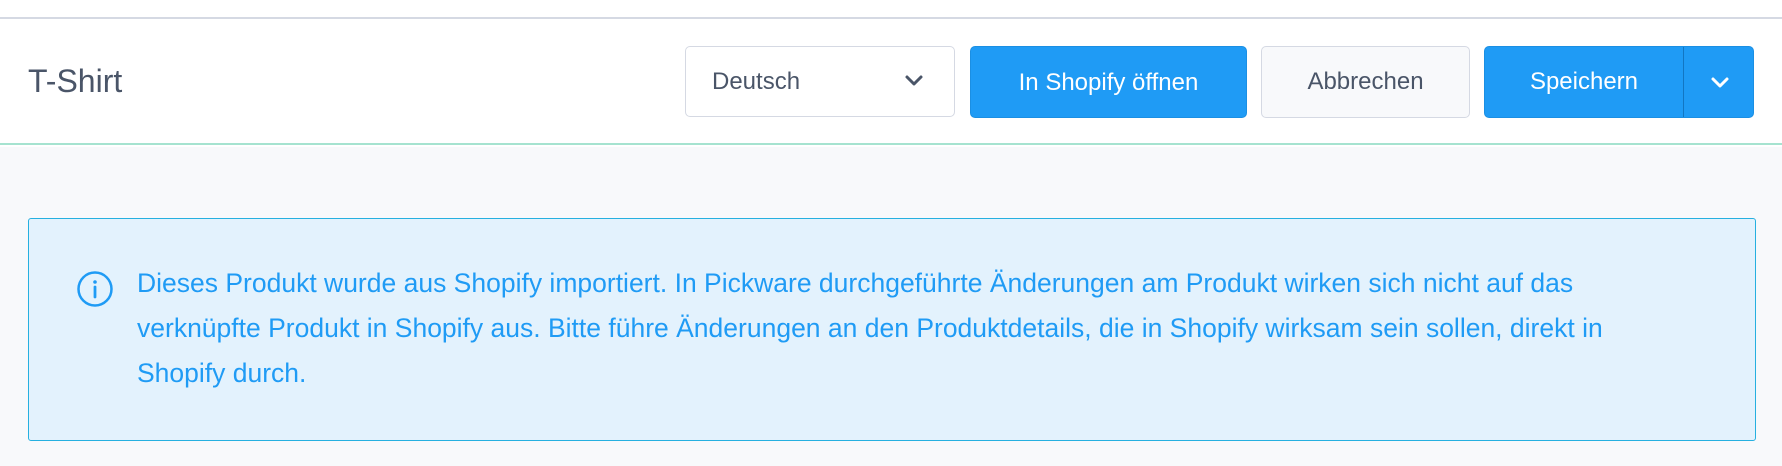 The height and width of the screenshot is (466, 1782). I want to click on save-button-group: Speichern, so click(1619, 82).